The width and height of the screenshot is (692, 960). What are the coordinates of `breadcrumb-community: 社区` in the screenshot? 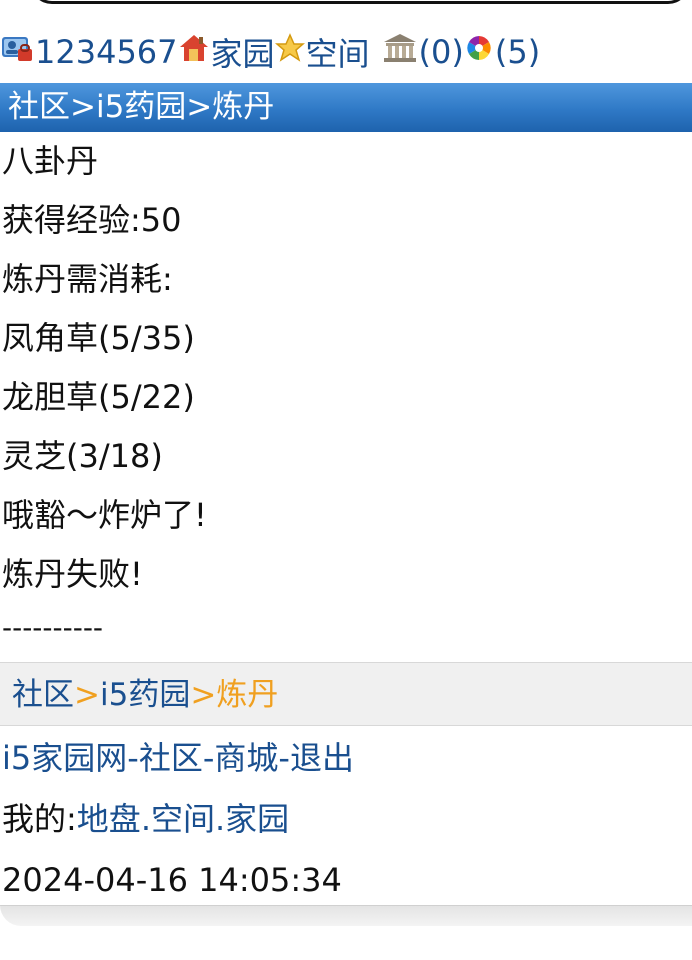 It's located at (43, 695).